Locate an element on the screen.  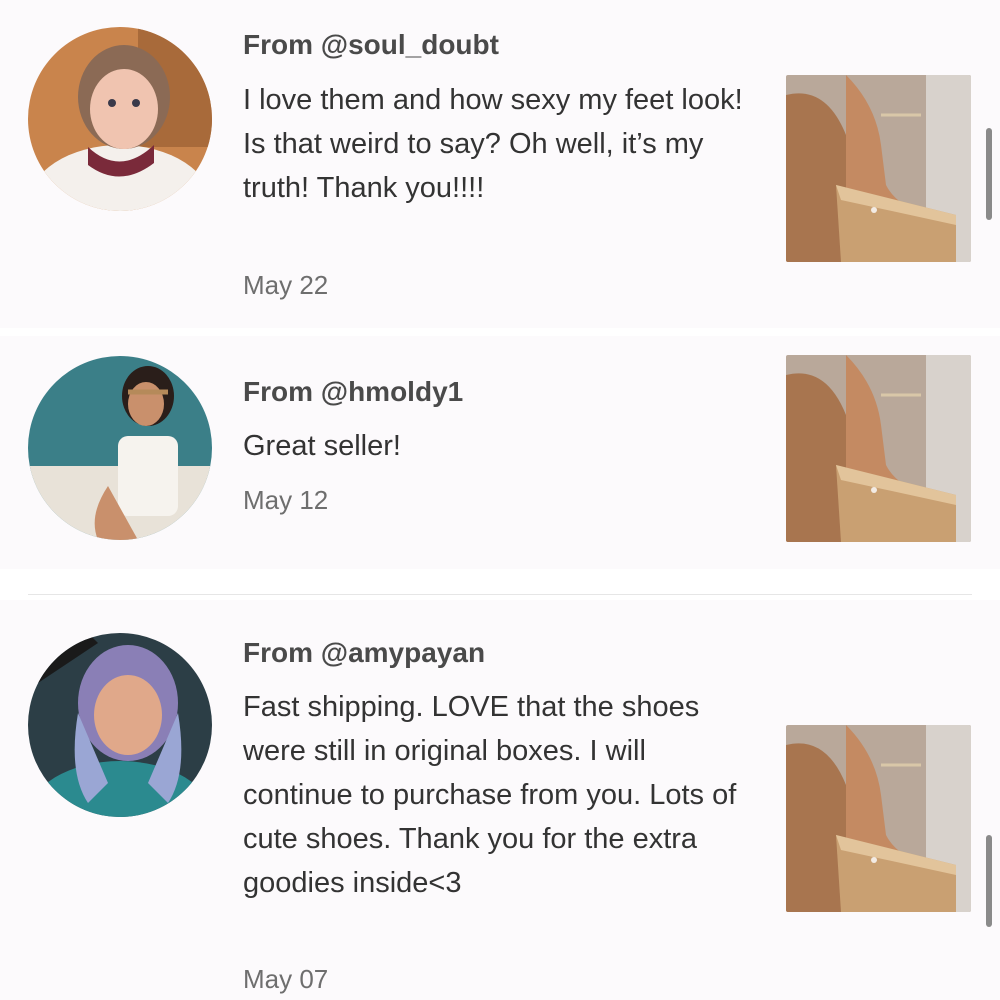
divider is located at coordinates (500, 594).